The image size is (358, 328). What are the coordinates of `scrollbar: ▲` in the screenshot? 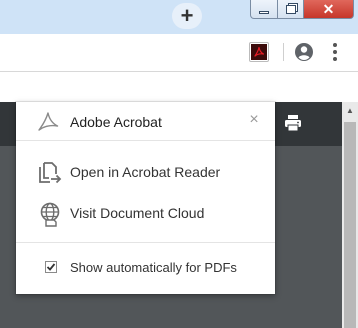 It's located at (350, 215).